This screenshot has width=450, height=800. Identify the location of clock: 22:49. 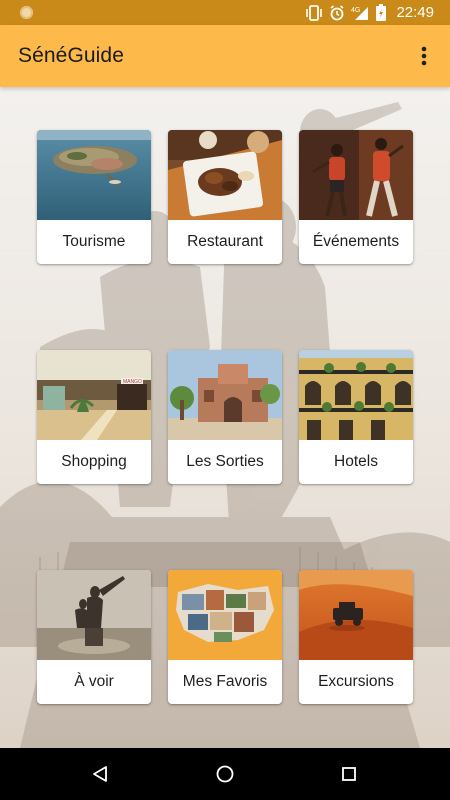
(415, 12).